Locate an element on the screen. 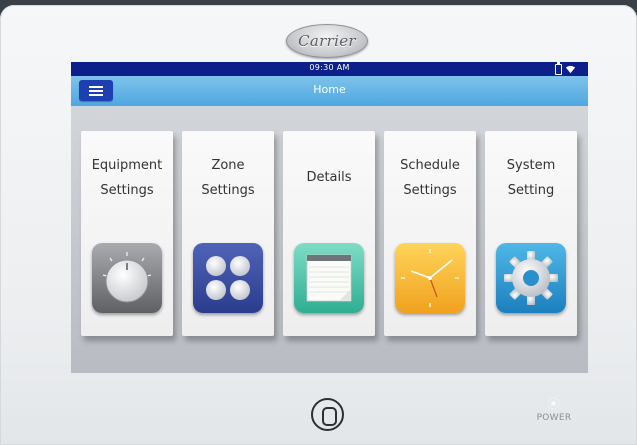  wifi-icon is located at coordinates (570, 69).